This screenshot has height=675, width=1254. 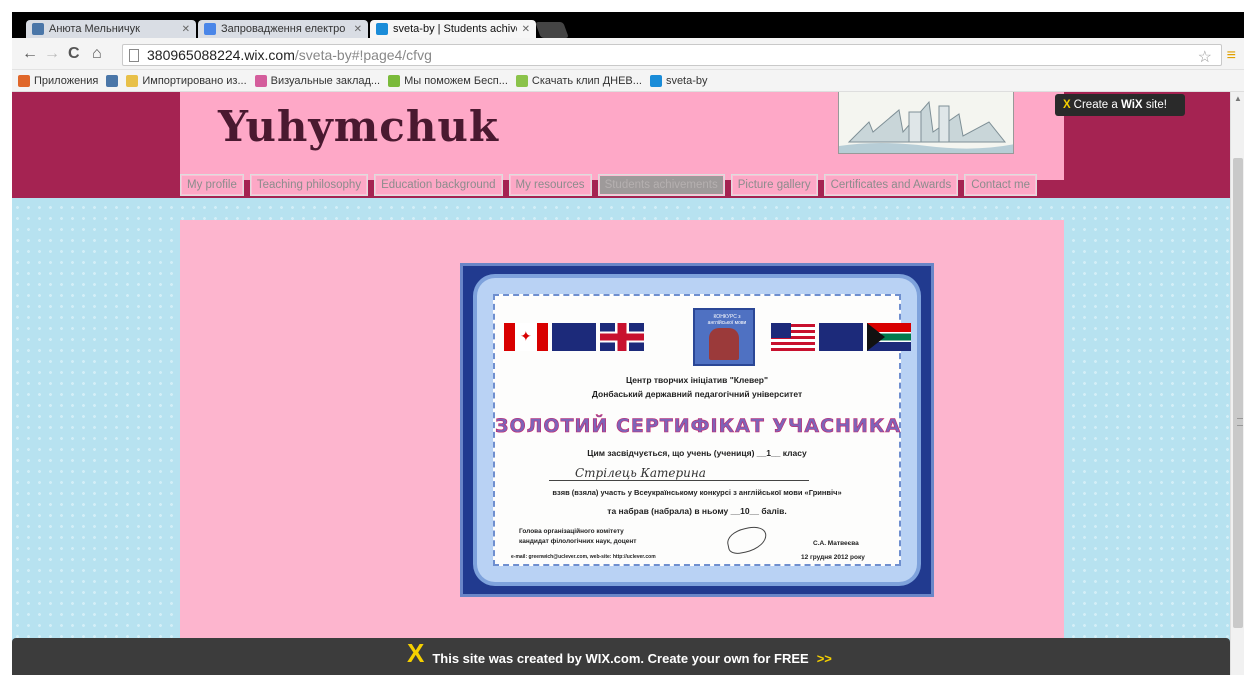 What do you see at coordinates (132, 80) in the screenshot?
I see `folder-icon` at bounding box center [132, 80].